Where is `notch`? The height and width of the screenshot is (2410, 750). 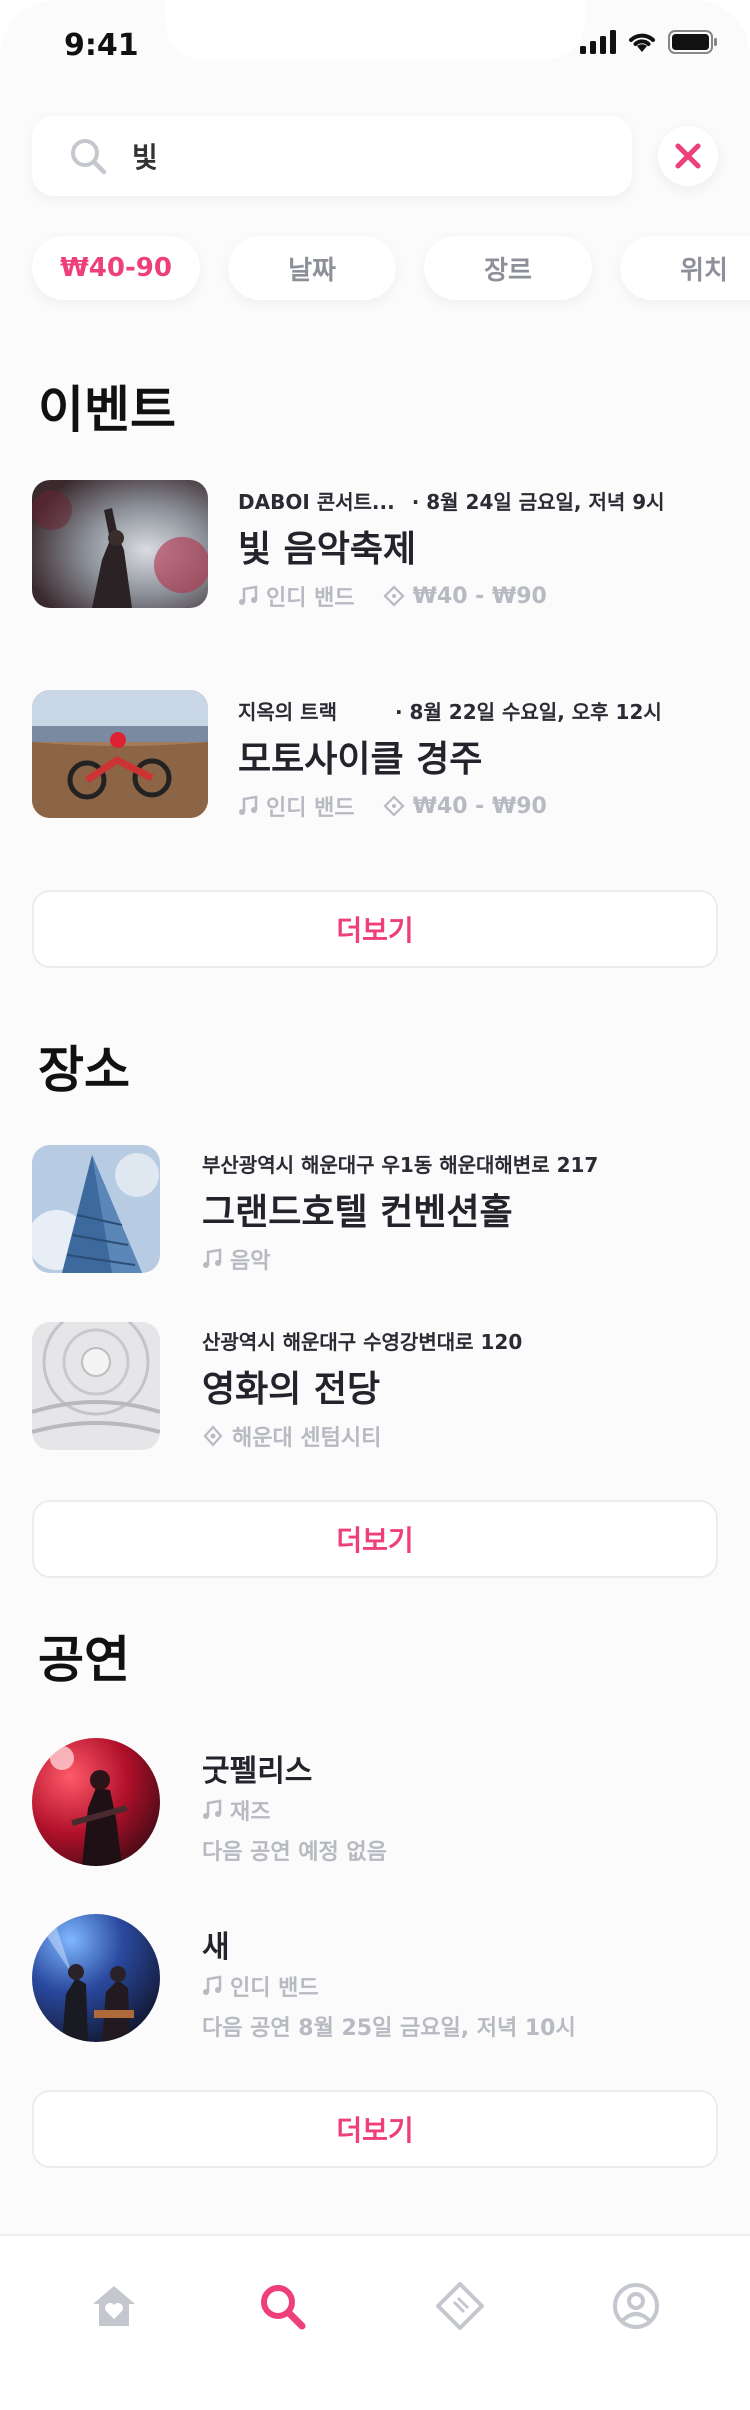
notch is located at coordinates (375, 30).